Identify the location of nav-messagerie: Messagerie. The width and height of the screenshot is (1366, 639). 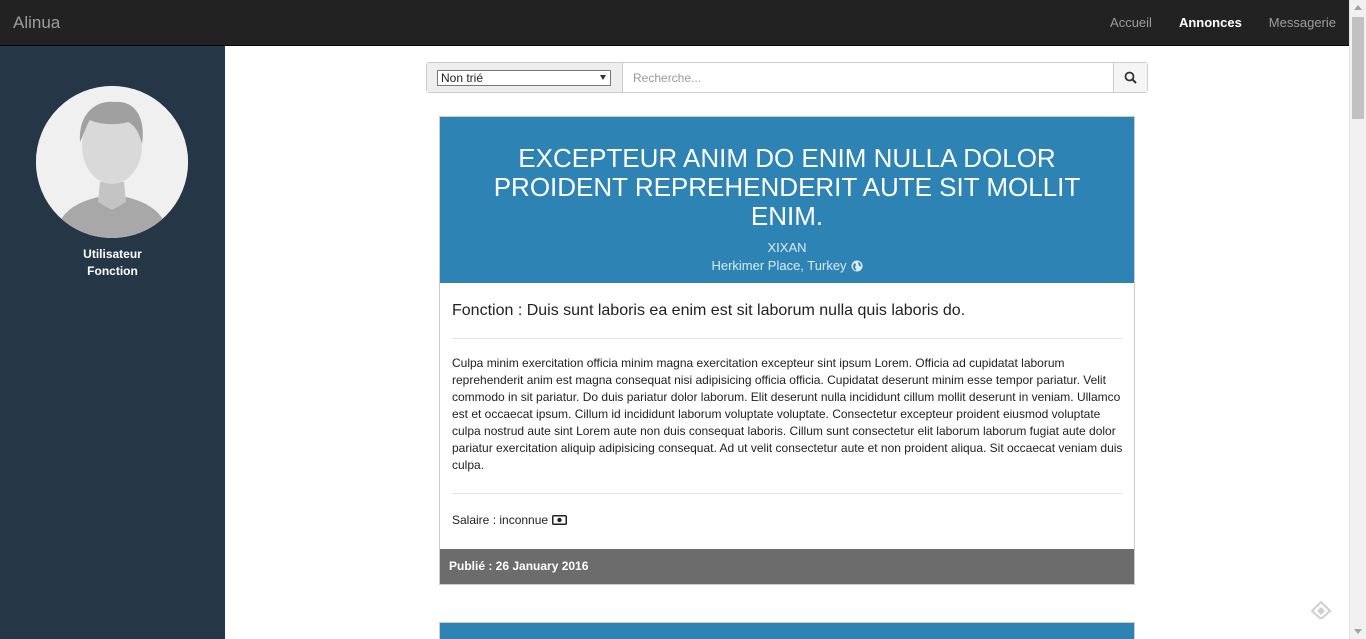
(1302, 22).